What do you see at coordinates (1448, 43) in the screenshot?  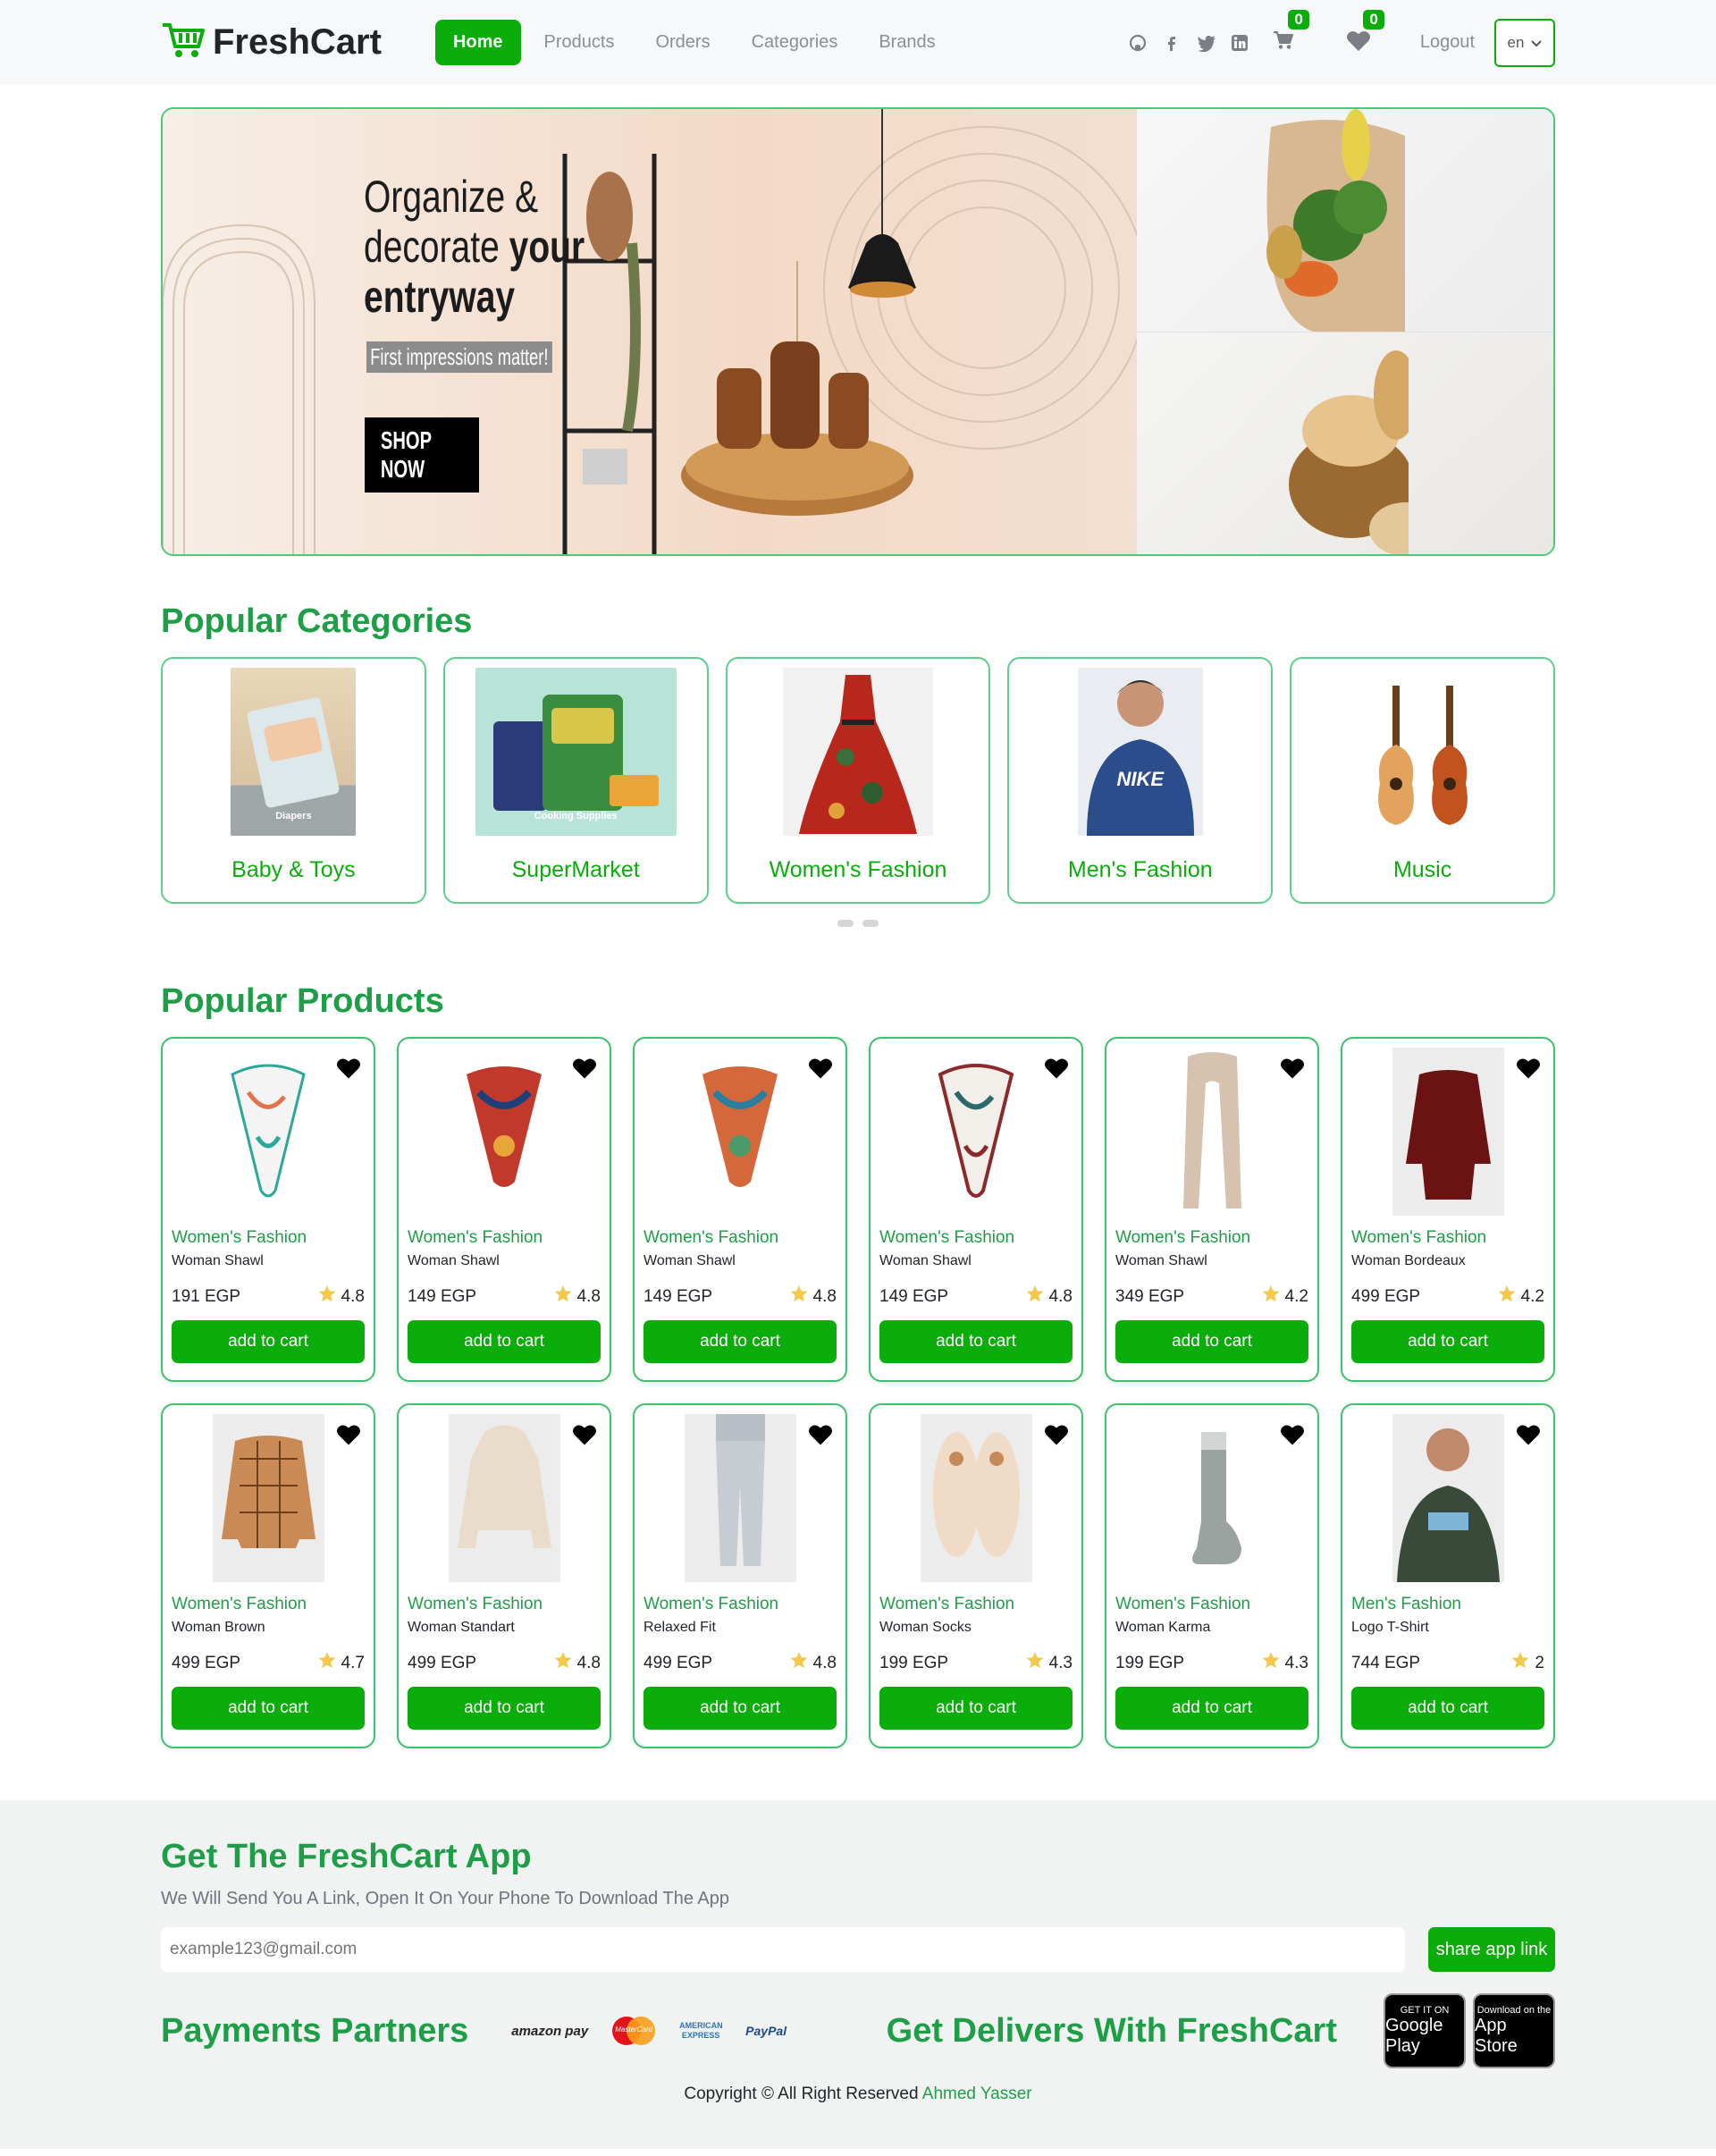 I see `logout-link: Logout` at bounding box center [1448, 43].